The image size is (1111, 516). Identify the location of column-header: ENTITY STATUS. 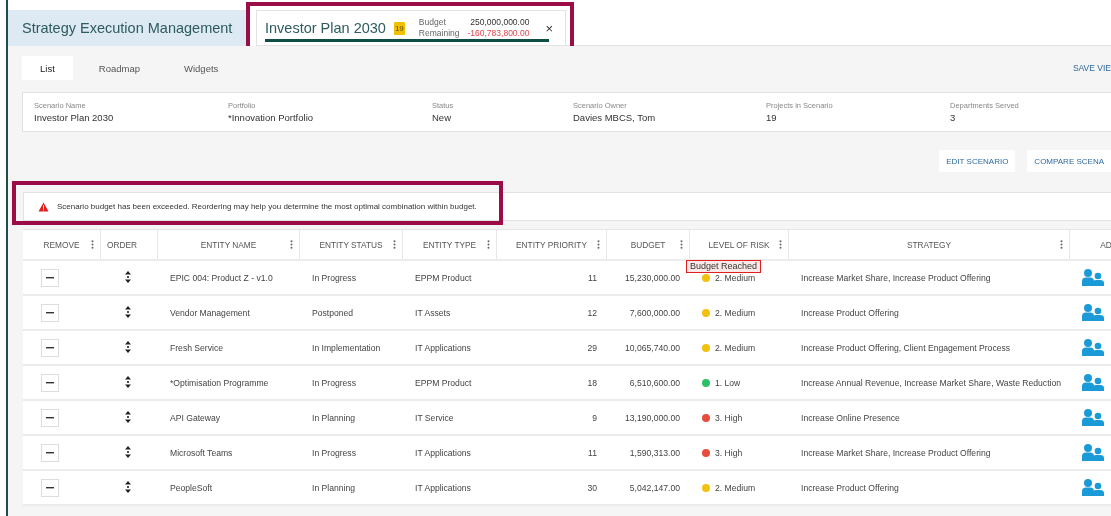
(351, 244).